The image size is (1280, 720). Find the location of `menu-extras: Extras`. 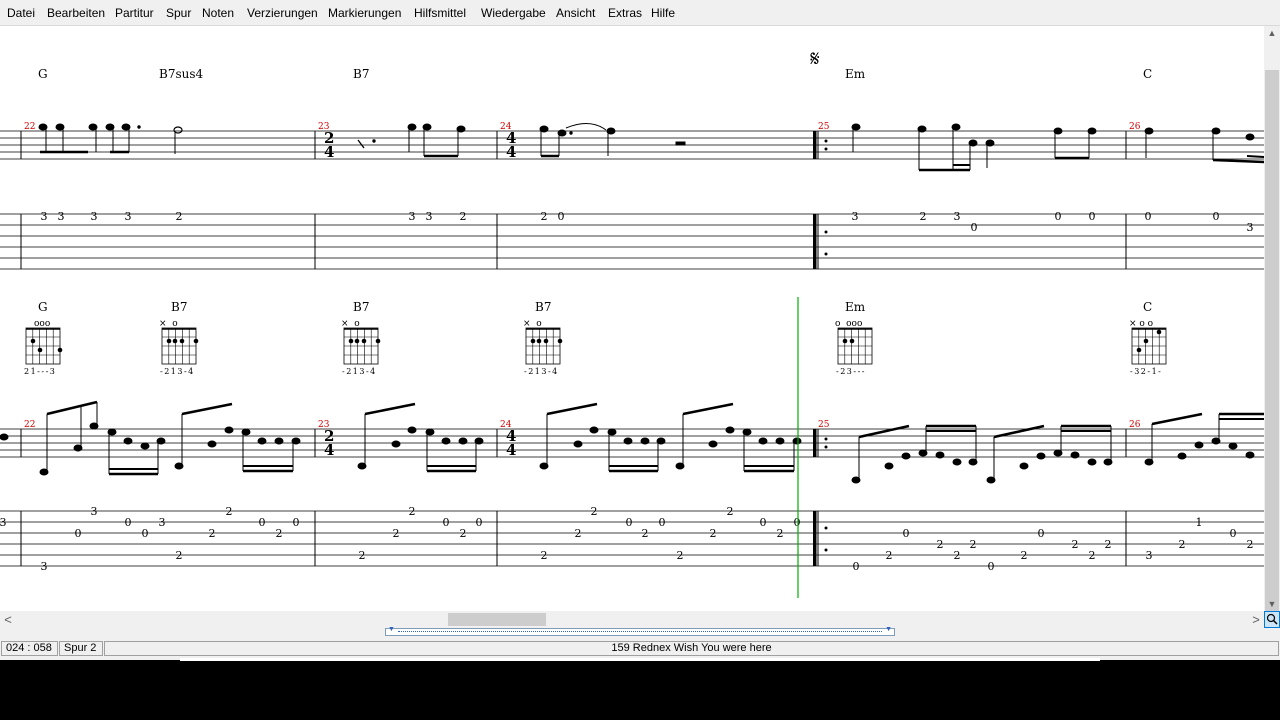

menu-extras: Extras is located at coordinates (625, 13).